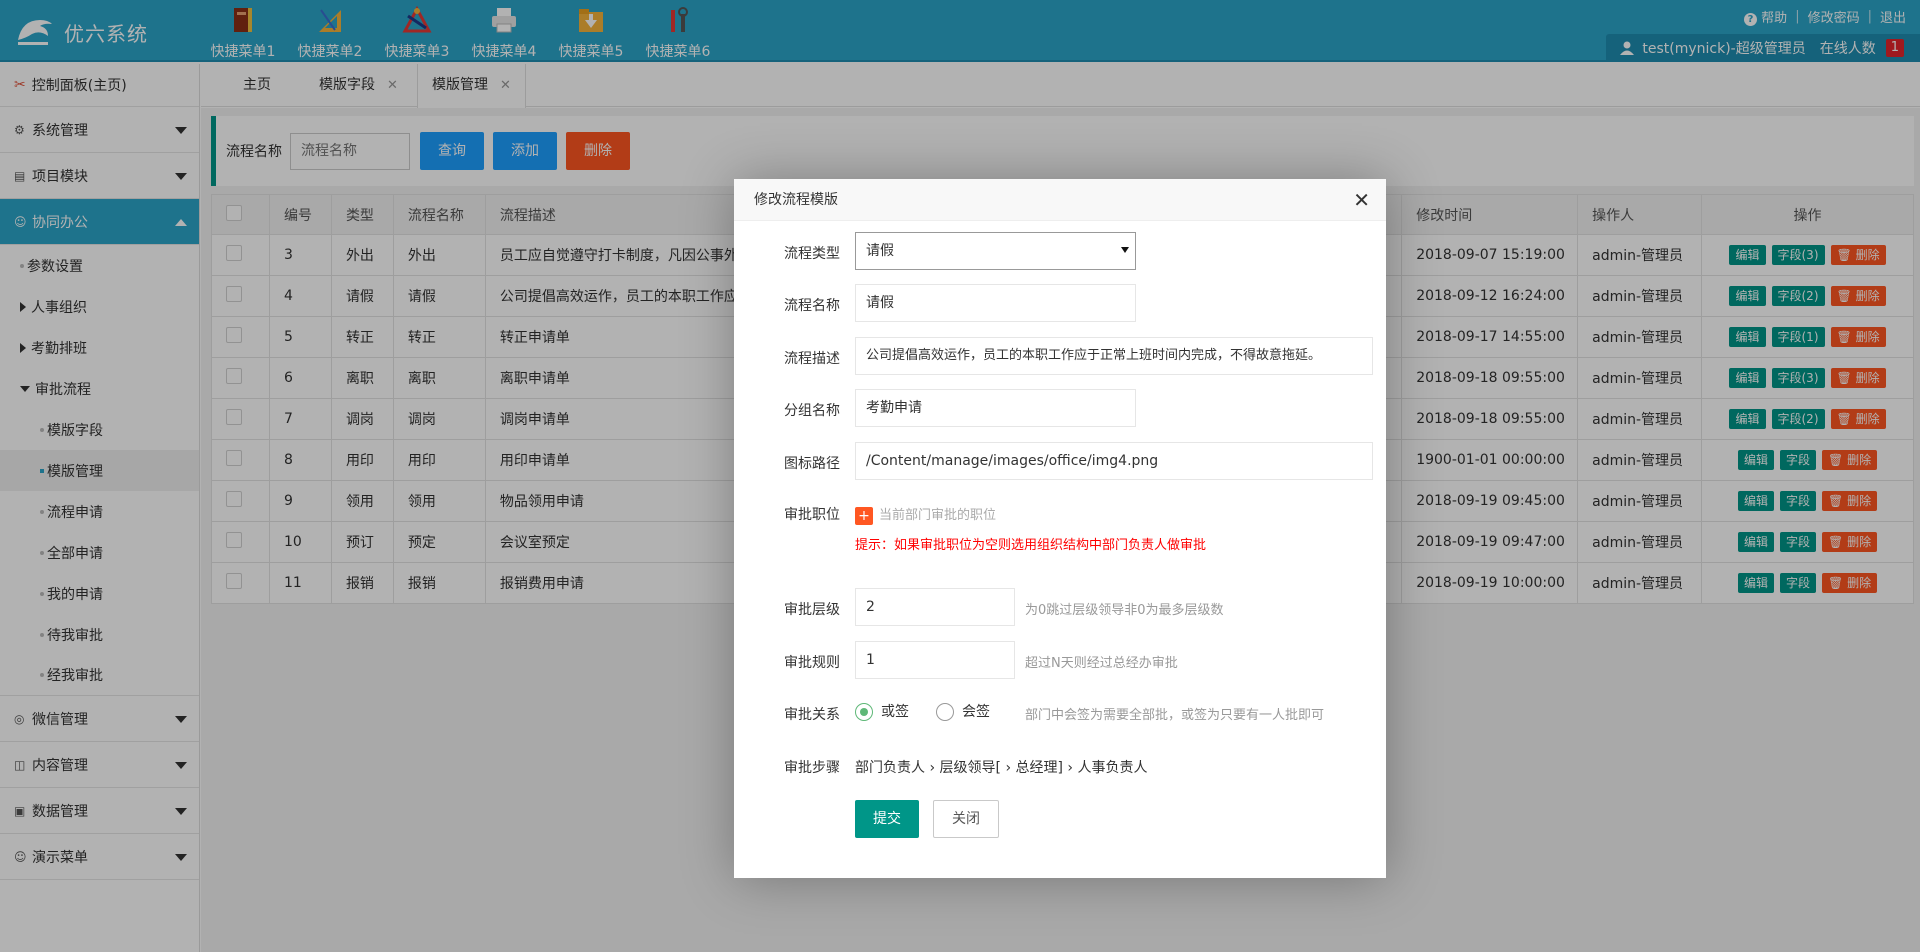  What do you see at coordinates (1124, 610) in the screenshot?
I see `level-hint: 为0跳过层级领导非0为最多层级数` at bounding box center [1124, 610].